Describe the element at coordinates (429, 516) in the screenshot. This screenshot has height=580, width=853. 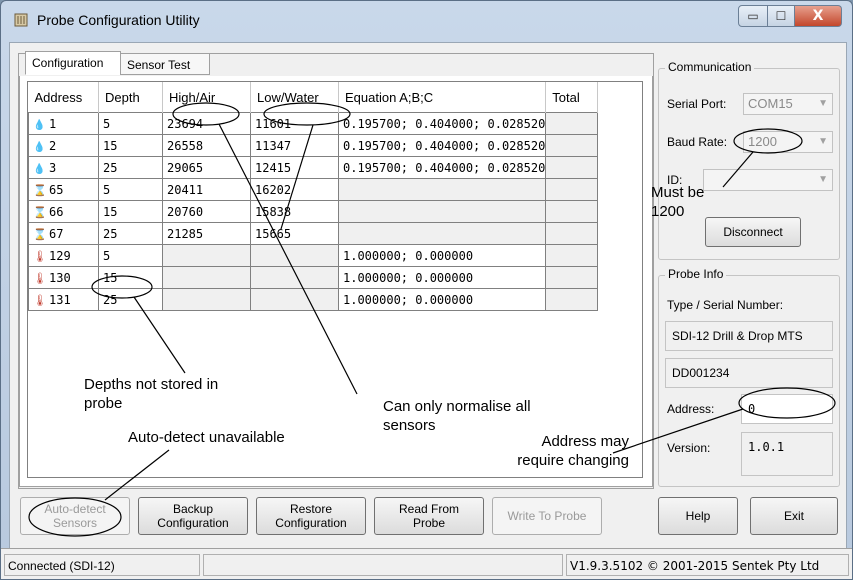
I see `read-from-probe-button: Read From Probe` at that location.